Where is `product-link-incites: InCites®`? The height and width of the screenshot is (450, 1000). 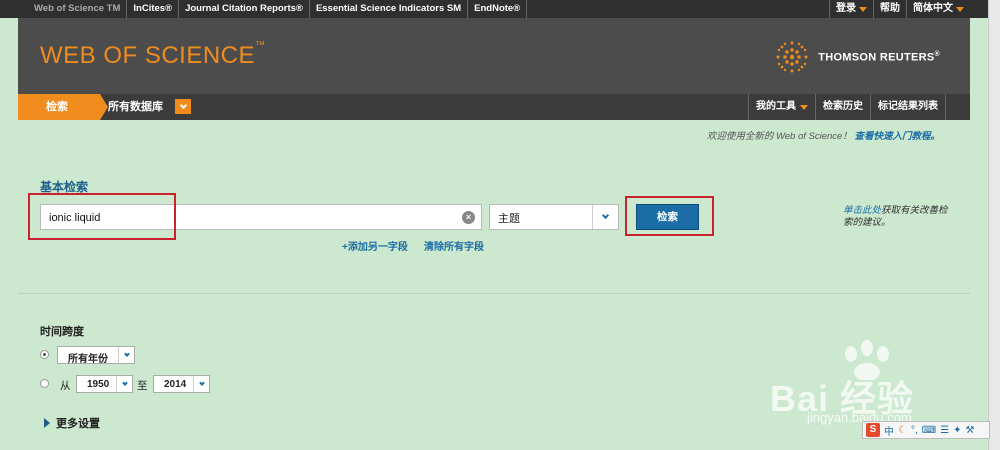 product-link-incites: InCites® is located at coordinates (153, 9).